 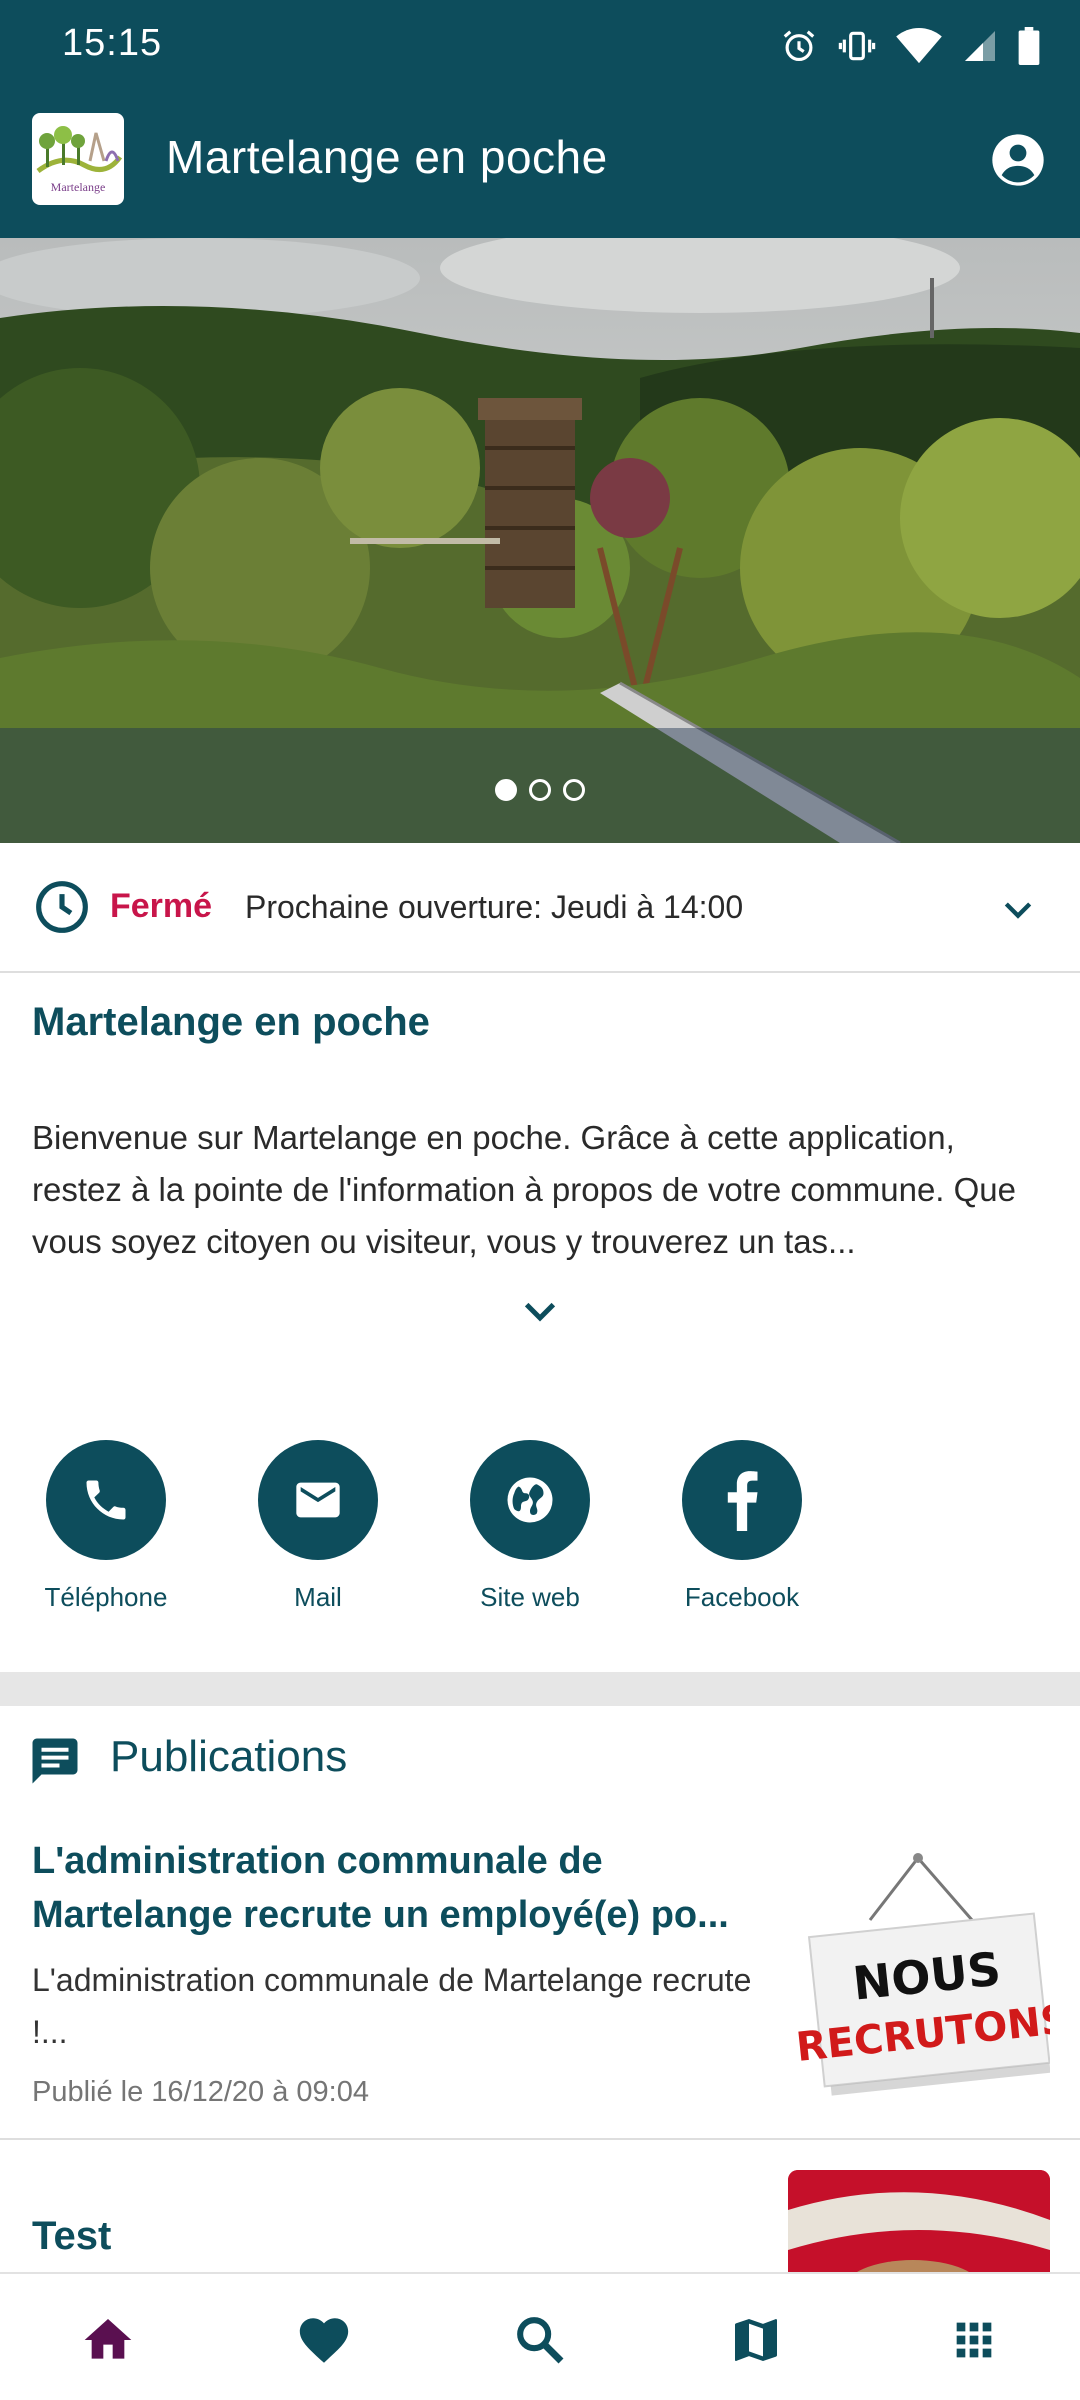 I want to click on contact-label: Téléphone, so click(x=106, y=1597).